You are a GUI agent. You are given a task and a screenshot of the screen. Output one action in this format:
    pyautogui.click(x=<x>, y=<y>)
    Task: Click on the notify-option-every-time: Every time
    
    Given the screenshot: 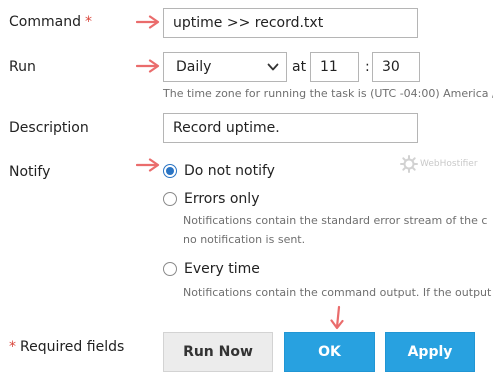 What is the action you would take?
    pyautogui.click(x=211, y=269)
    